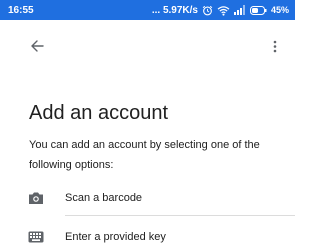 The width and height of the screenshot is (320, 247). What do you see at coordinates (36, 198) in the screenshot?
I see `camera-icon` at bounding box center [36, 198].